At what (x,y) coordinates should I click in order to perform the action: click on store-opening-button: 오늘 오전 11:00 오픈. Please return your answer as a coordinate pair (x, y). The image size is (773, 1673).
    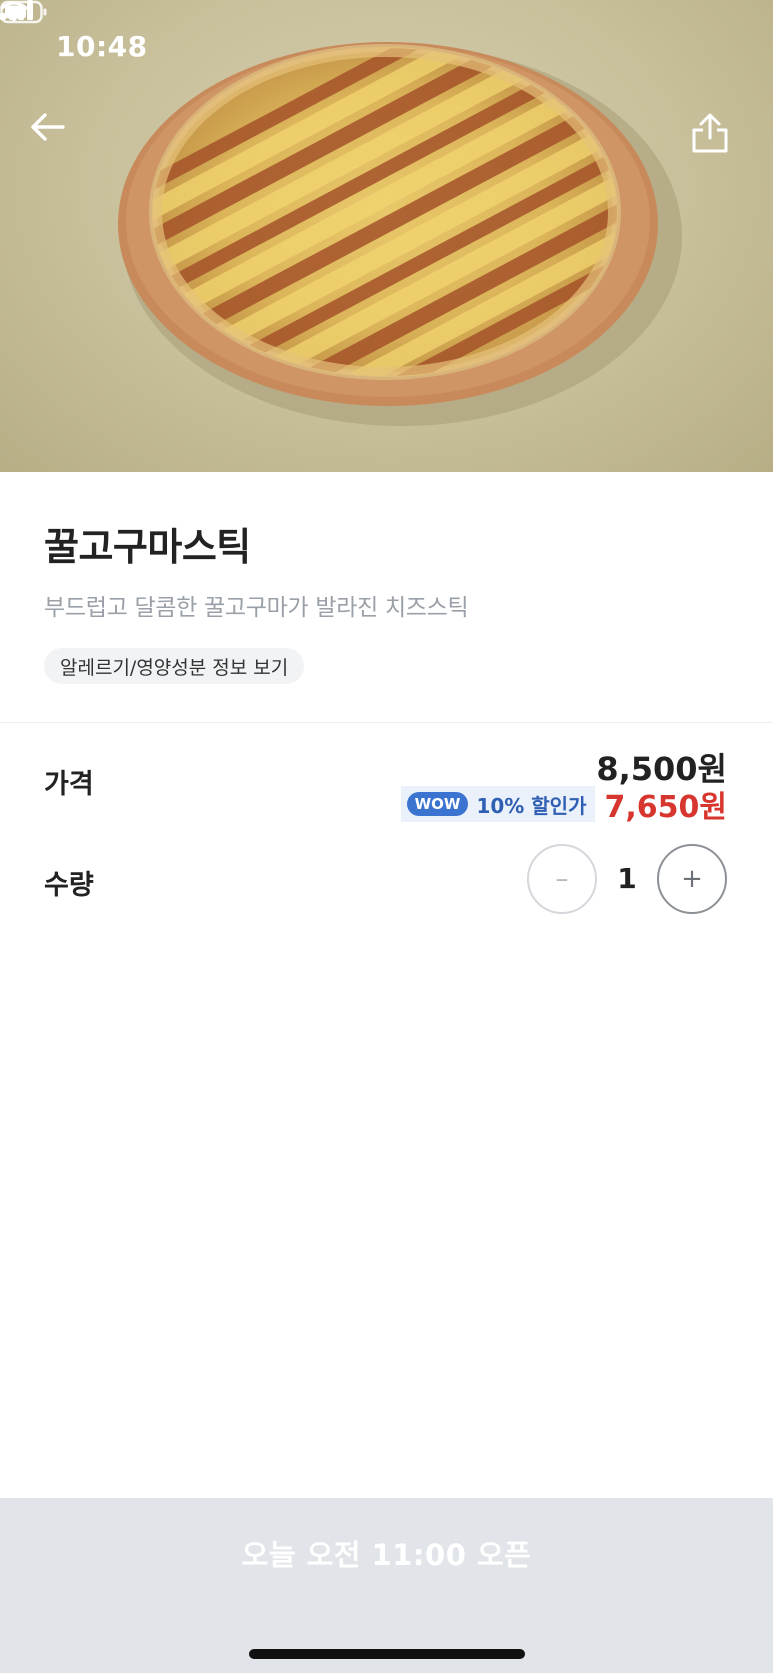
    Looking at the image, I should click on (386, 1553).